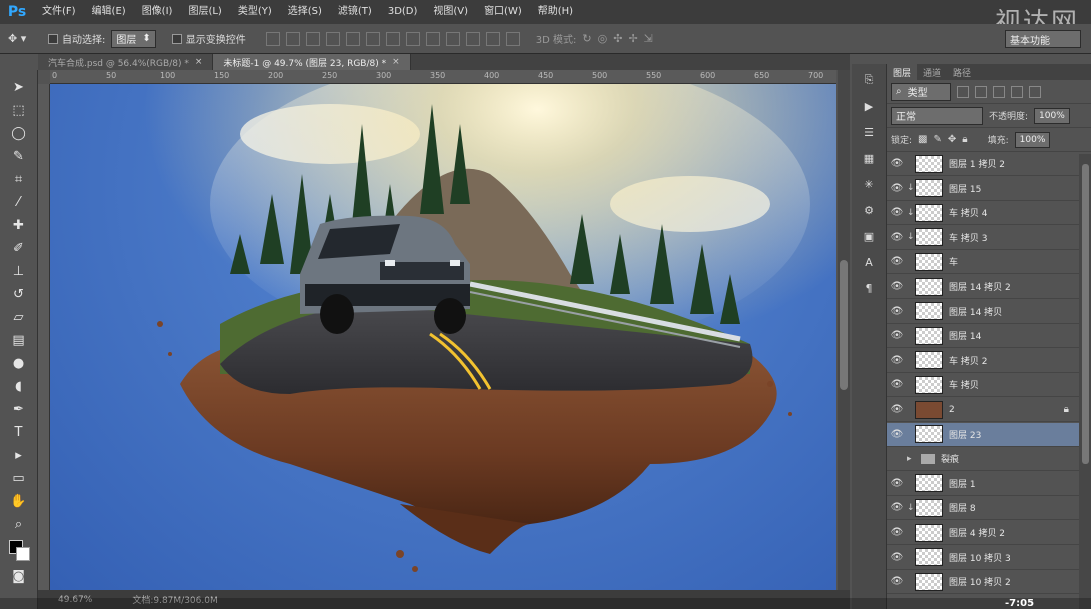 Image resolution: width=1091 pixels, height=609 pixels. What do you see at coordinates (983, 558) in the screenshot?
I see `layer-row: 👁︎ 图层 10 拷贝 3` at bounding box center [983, 558].